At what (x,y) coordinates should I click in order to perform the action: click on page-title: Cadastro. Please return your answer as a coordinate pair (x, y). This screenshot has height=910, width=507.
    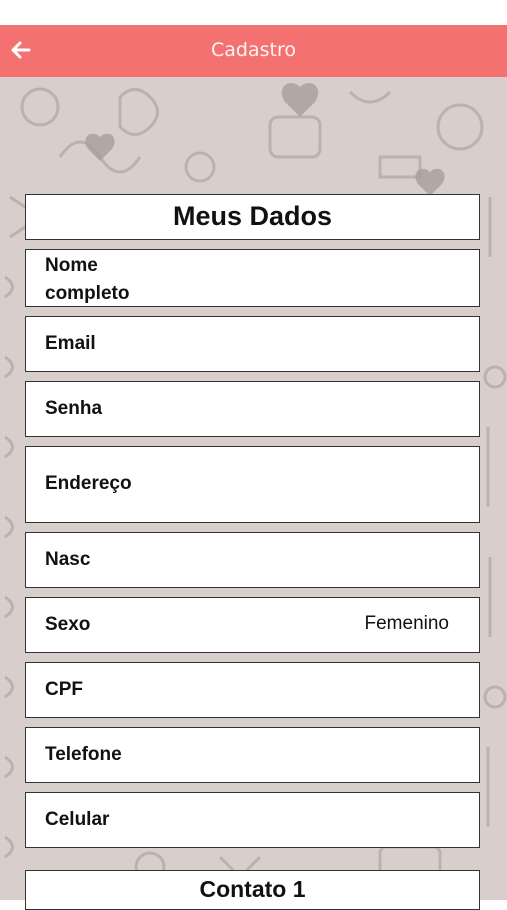
    Looking at the image, I should click on (253, 50).